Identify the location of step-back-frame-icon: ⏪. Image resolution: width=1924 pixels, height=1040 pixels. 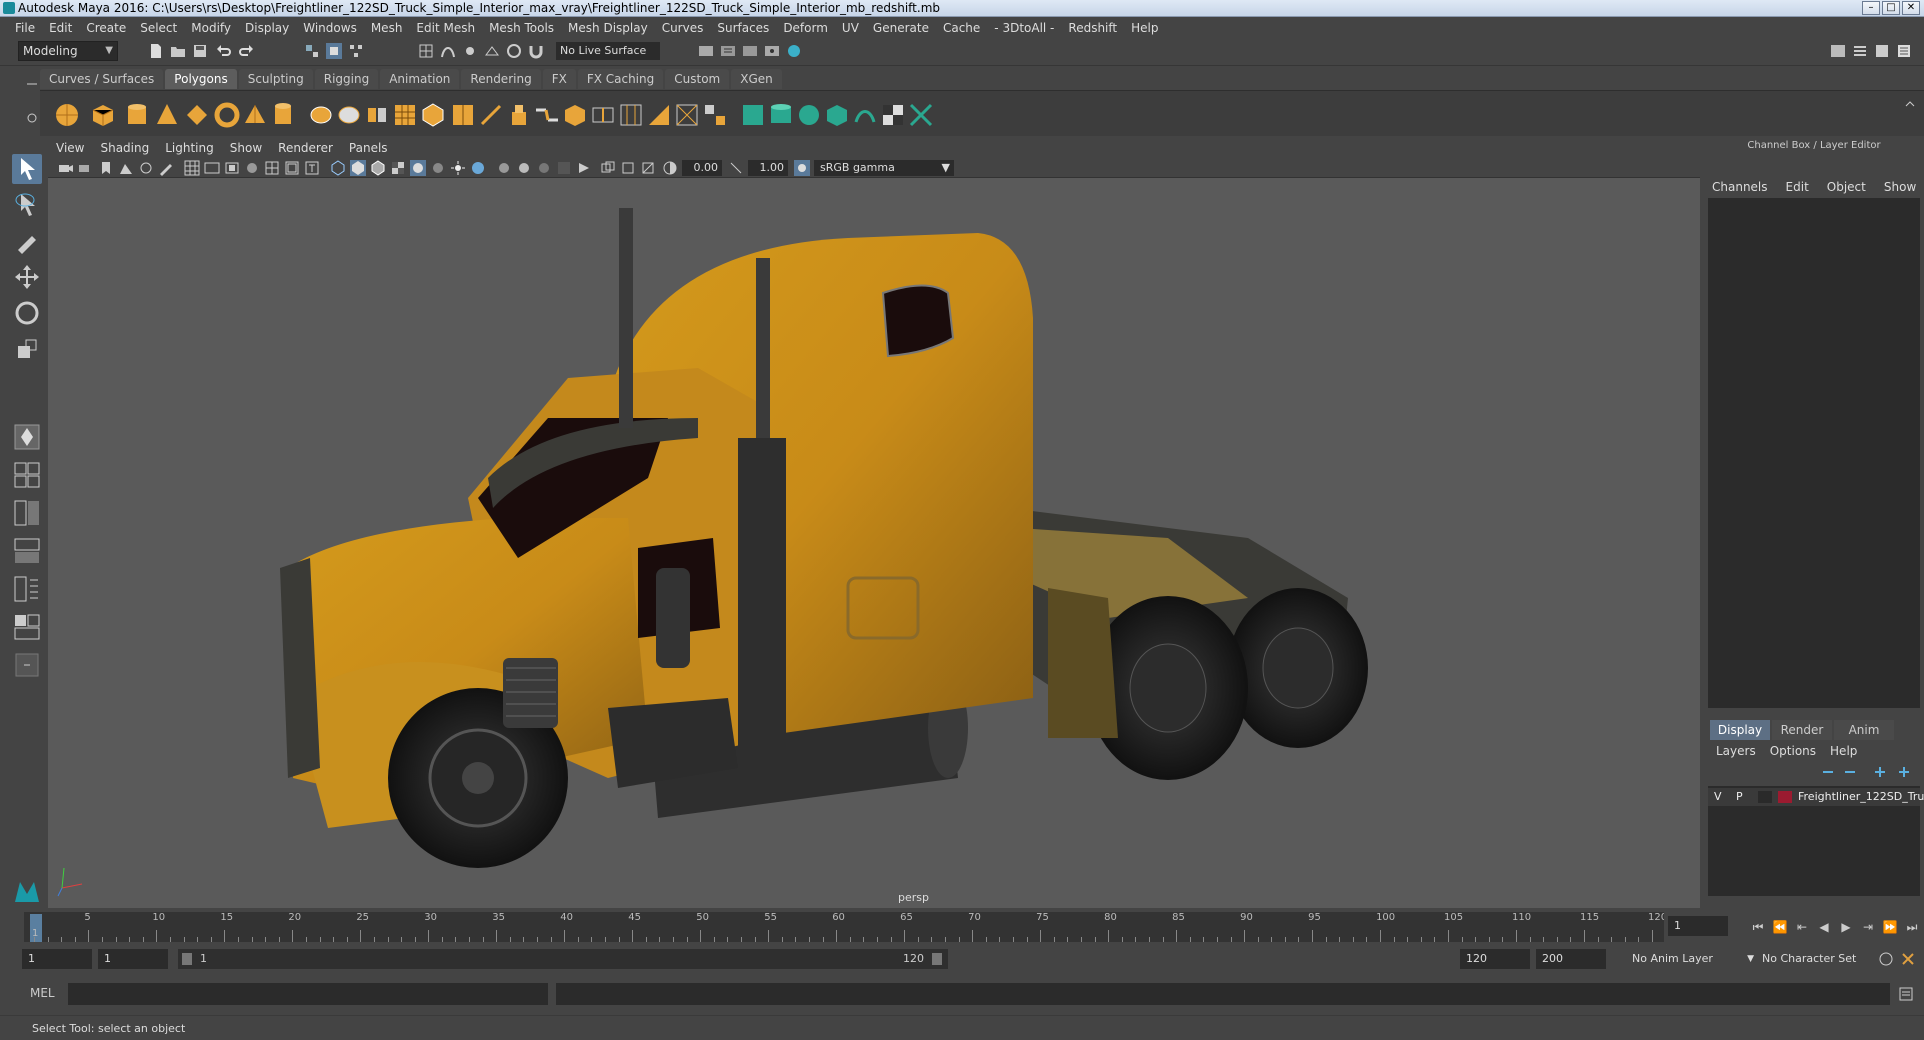
(1780, 927).